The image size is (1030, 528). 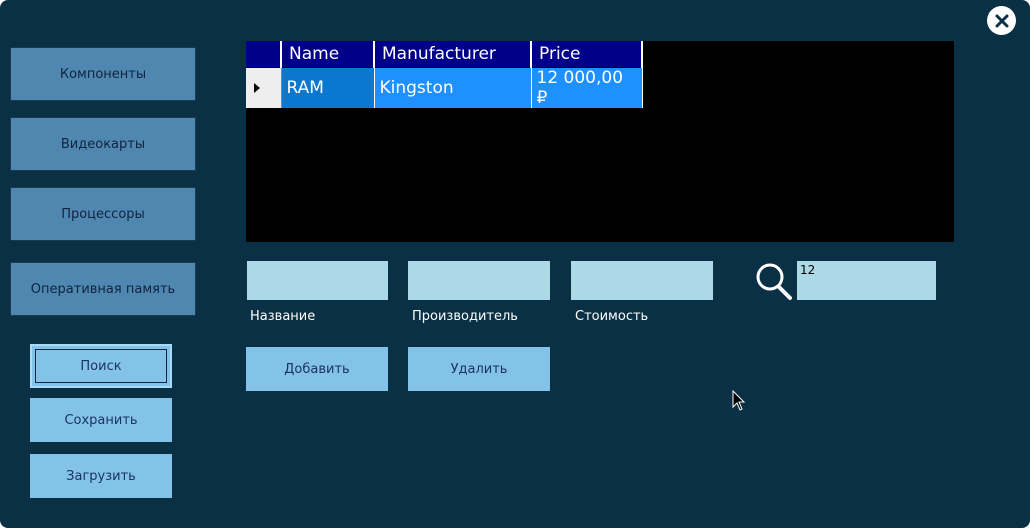 I want to click on category-processors-label: Процессоры, so click(x=103, y=214).